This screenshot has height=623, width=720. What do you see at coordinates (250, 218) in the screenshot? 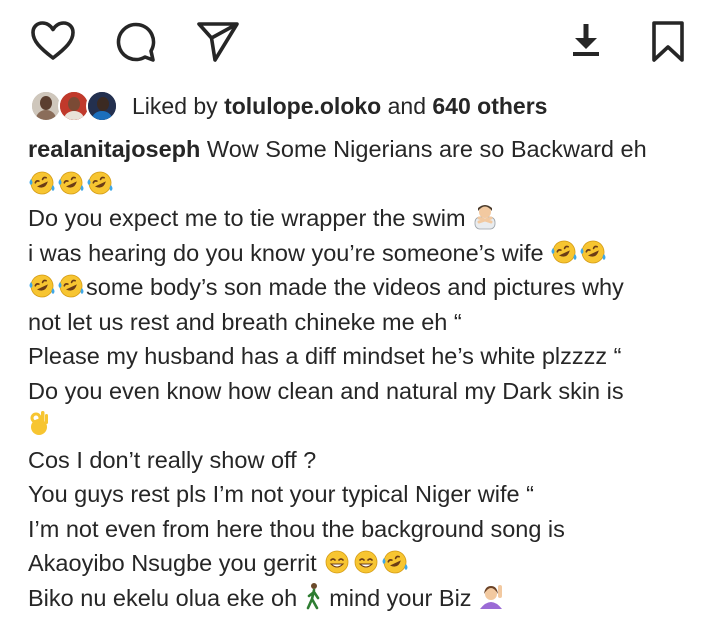
I see `caption-text: Do you expect me to tie wrapper the swim` at bounding box center [250, 218].